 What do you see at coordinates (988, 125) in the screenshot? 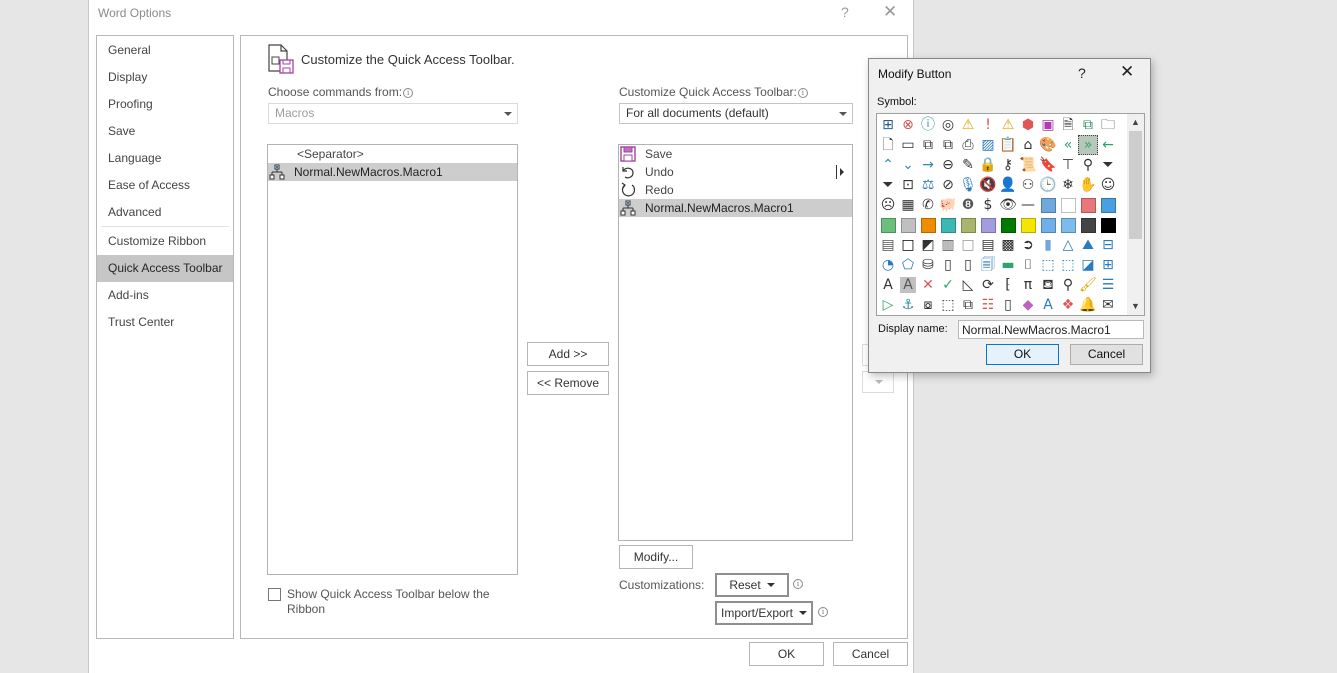
I see `symbol-option-exclamation-icon: !` at bounding box center [988, 125].